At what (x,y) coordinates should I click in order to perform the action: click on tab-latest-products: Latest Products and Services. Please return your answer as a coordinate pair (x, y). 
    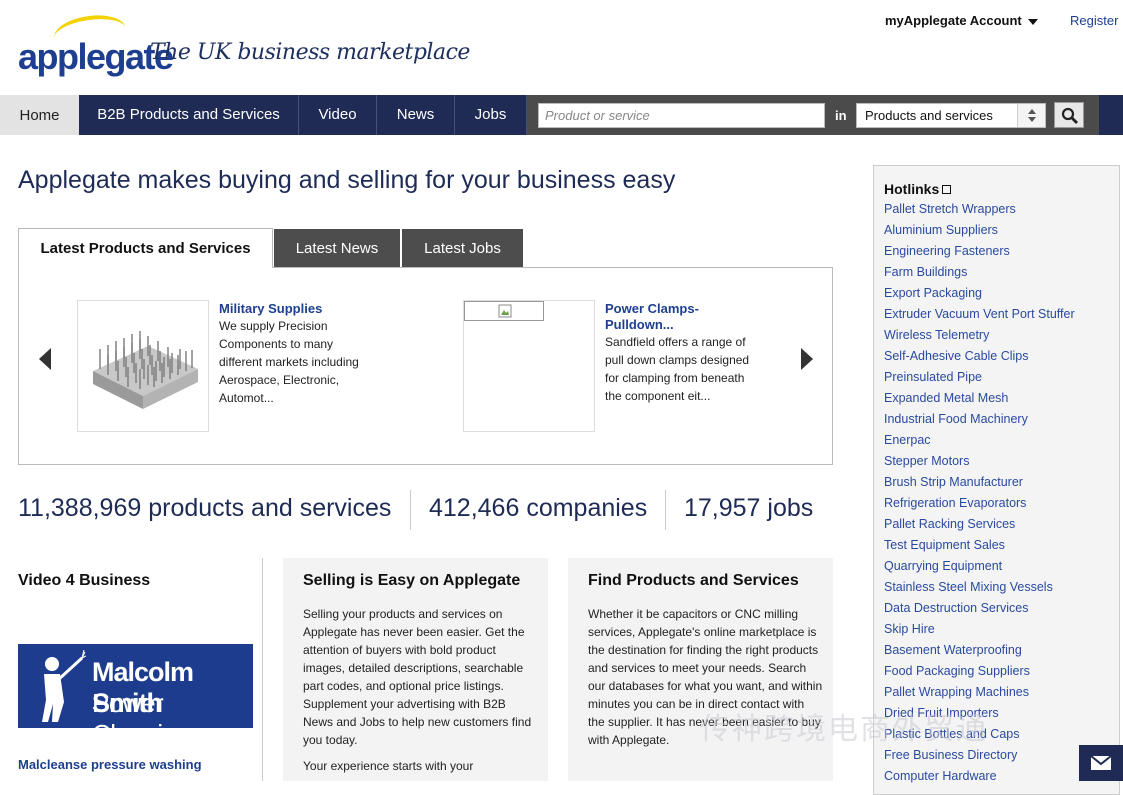
    Looking at the image, I should click on (145, 248).